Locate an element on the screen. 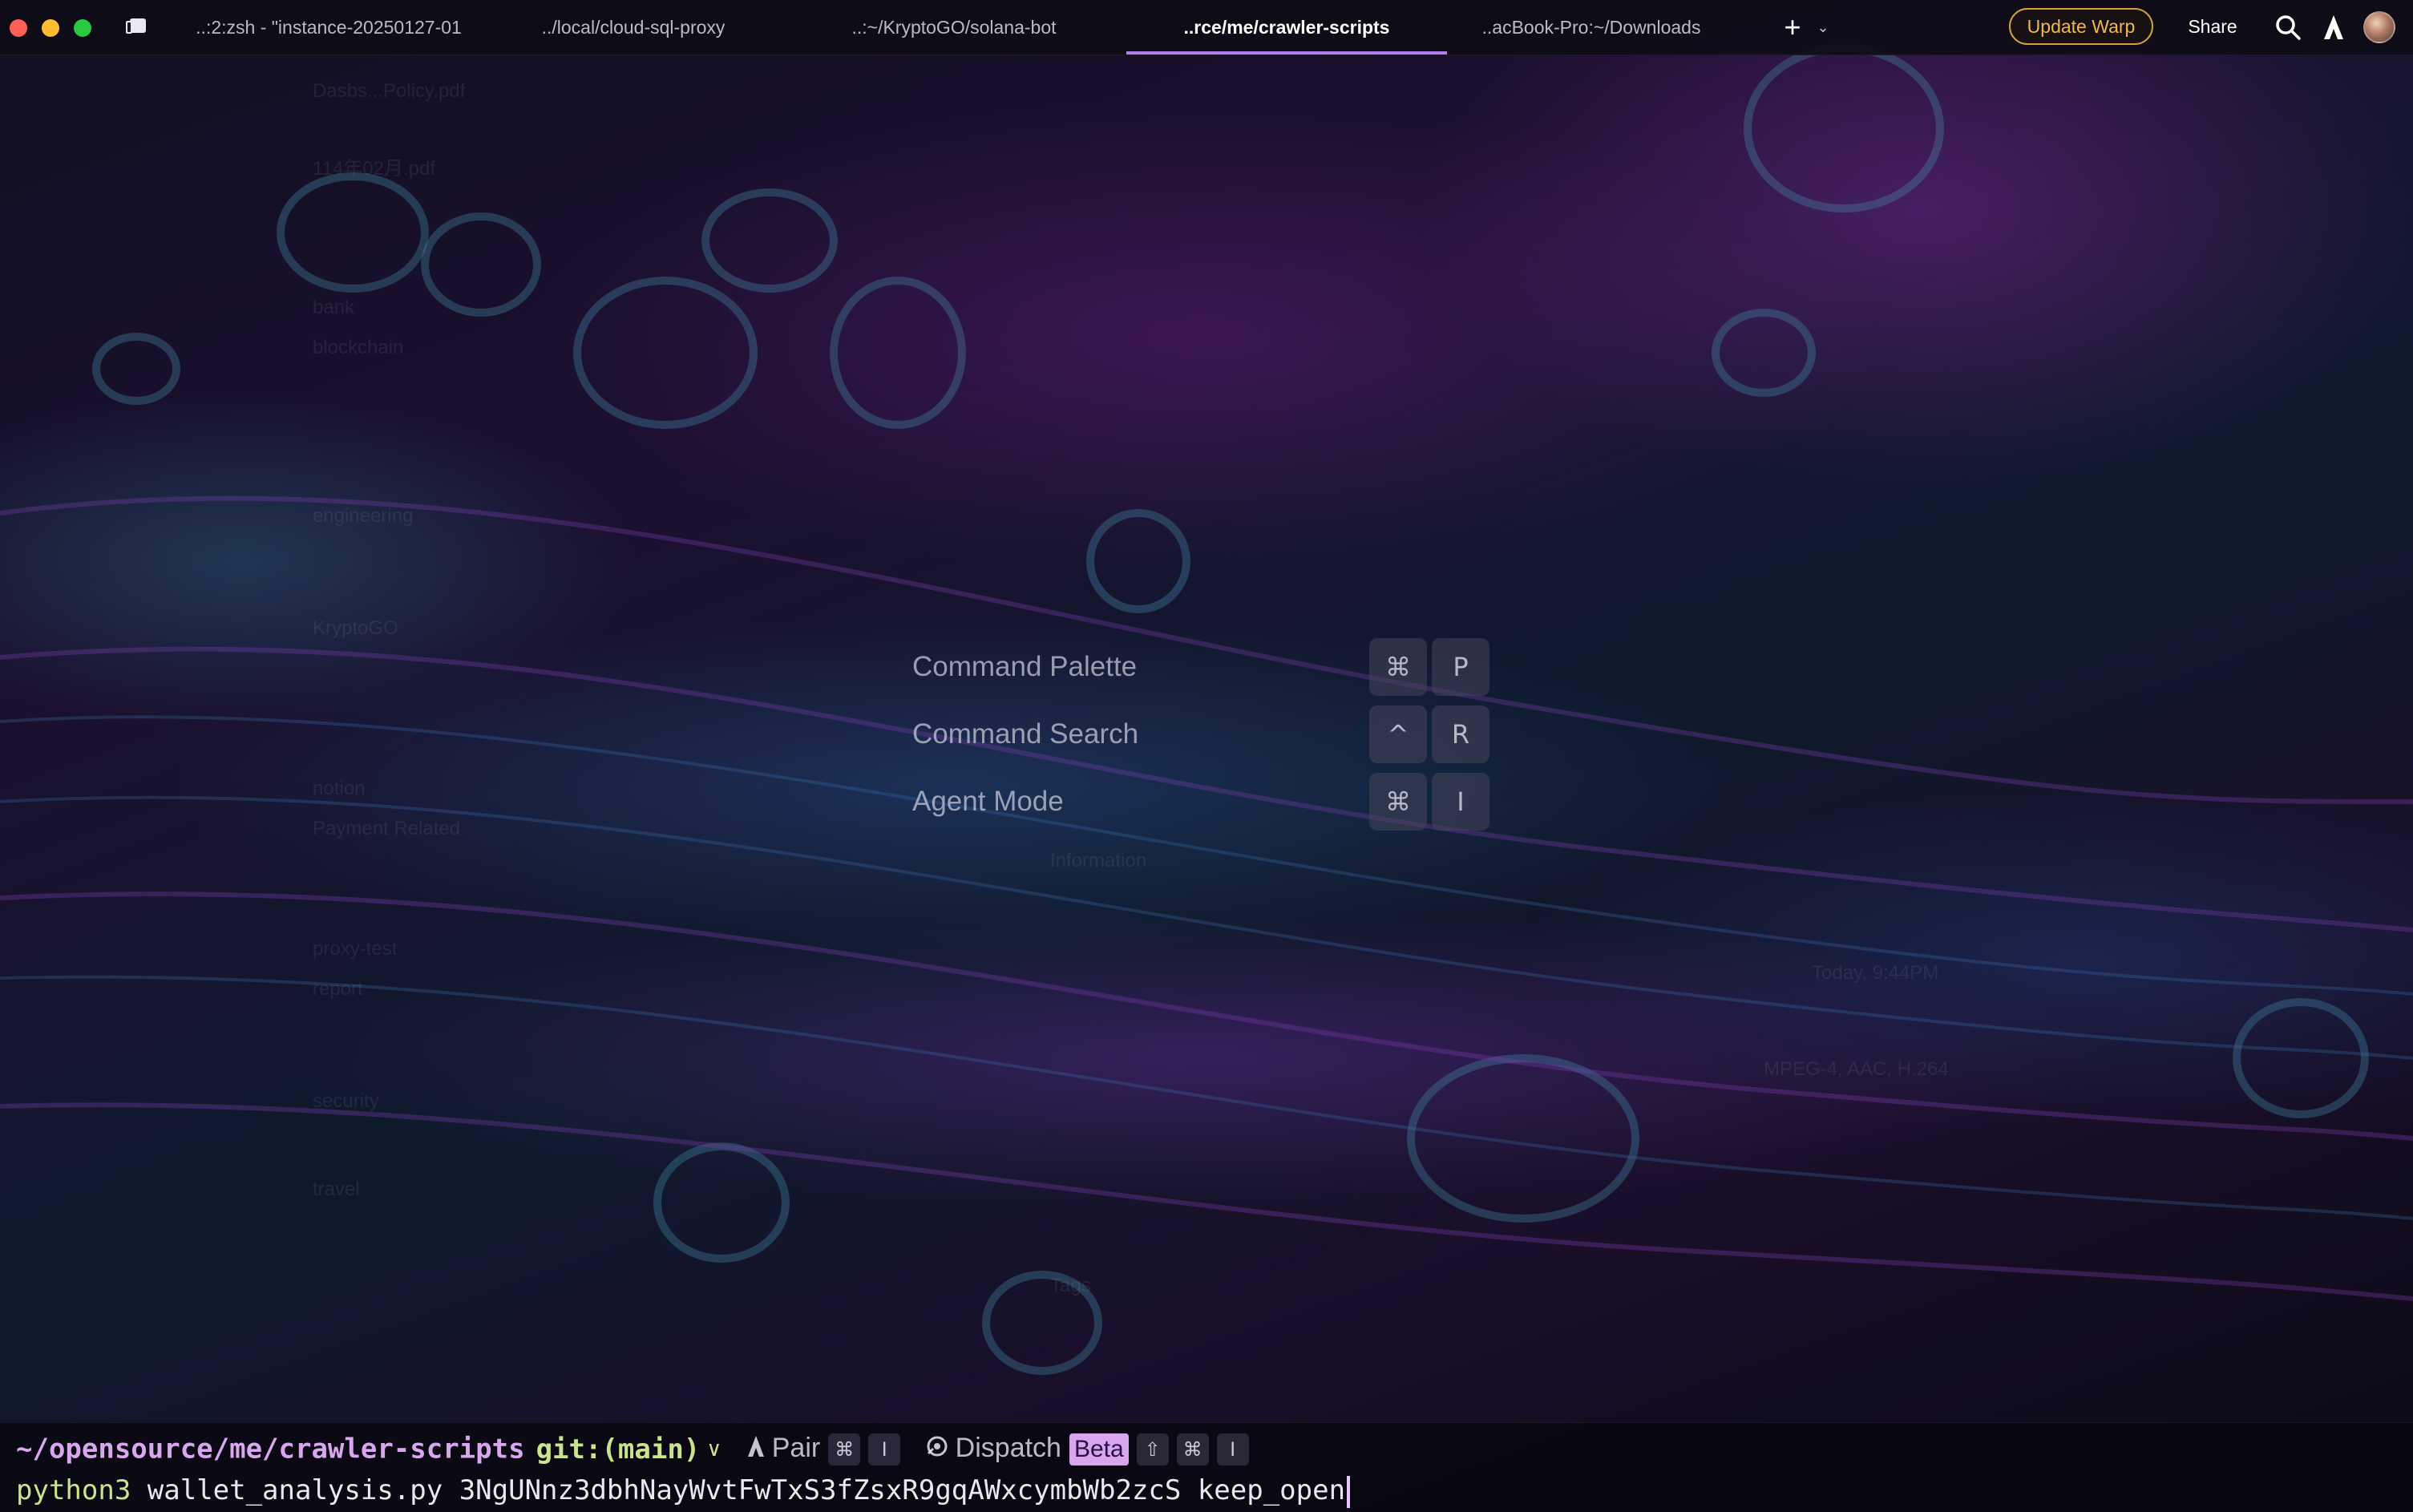  sidebar-toggle-icon is located at coordinates (136, 27).